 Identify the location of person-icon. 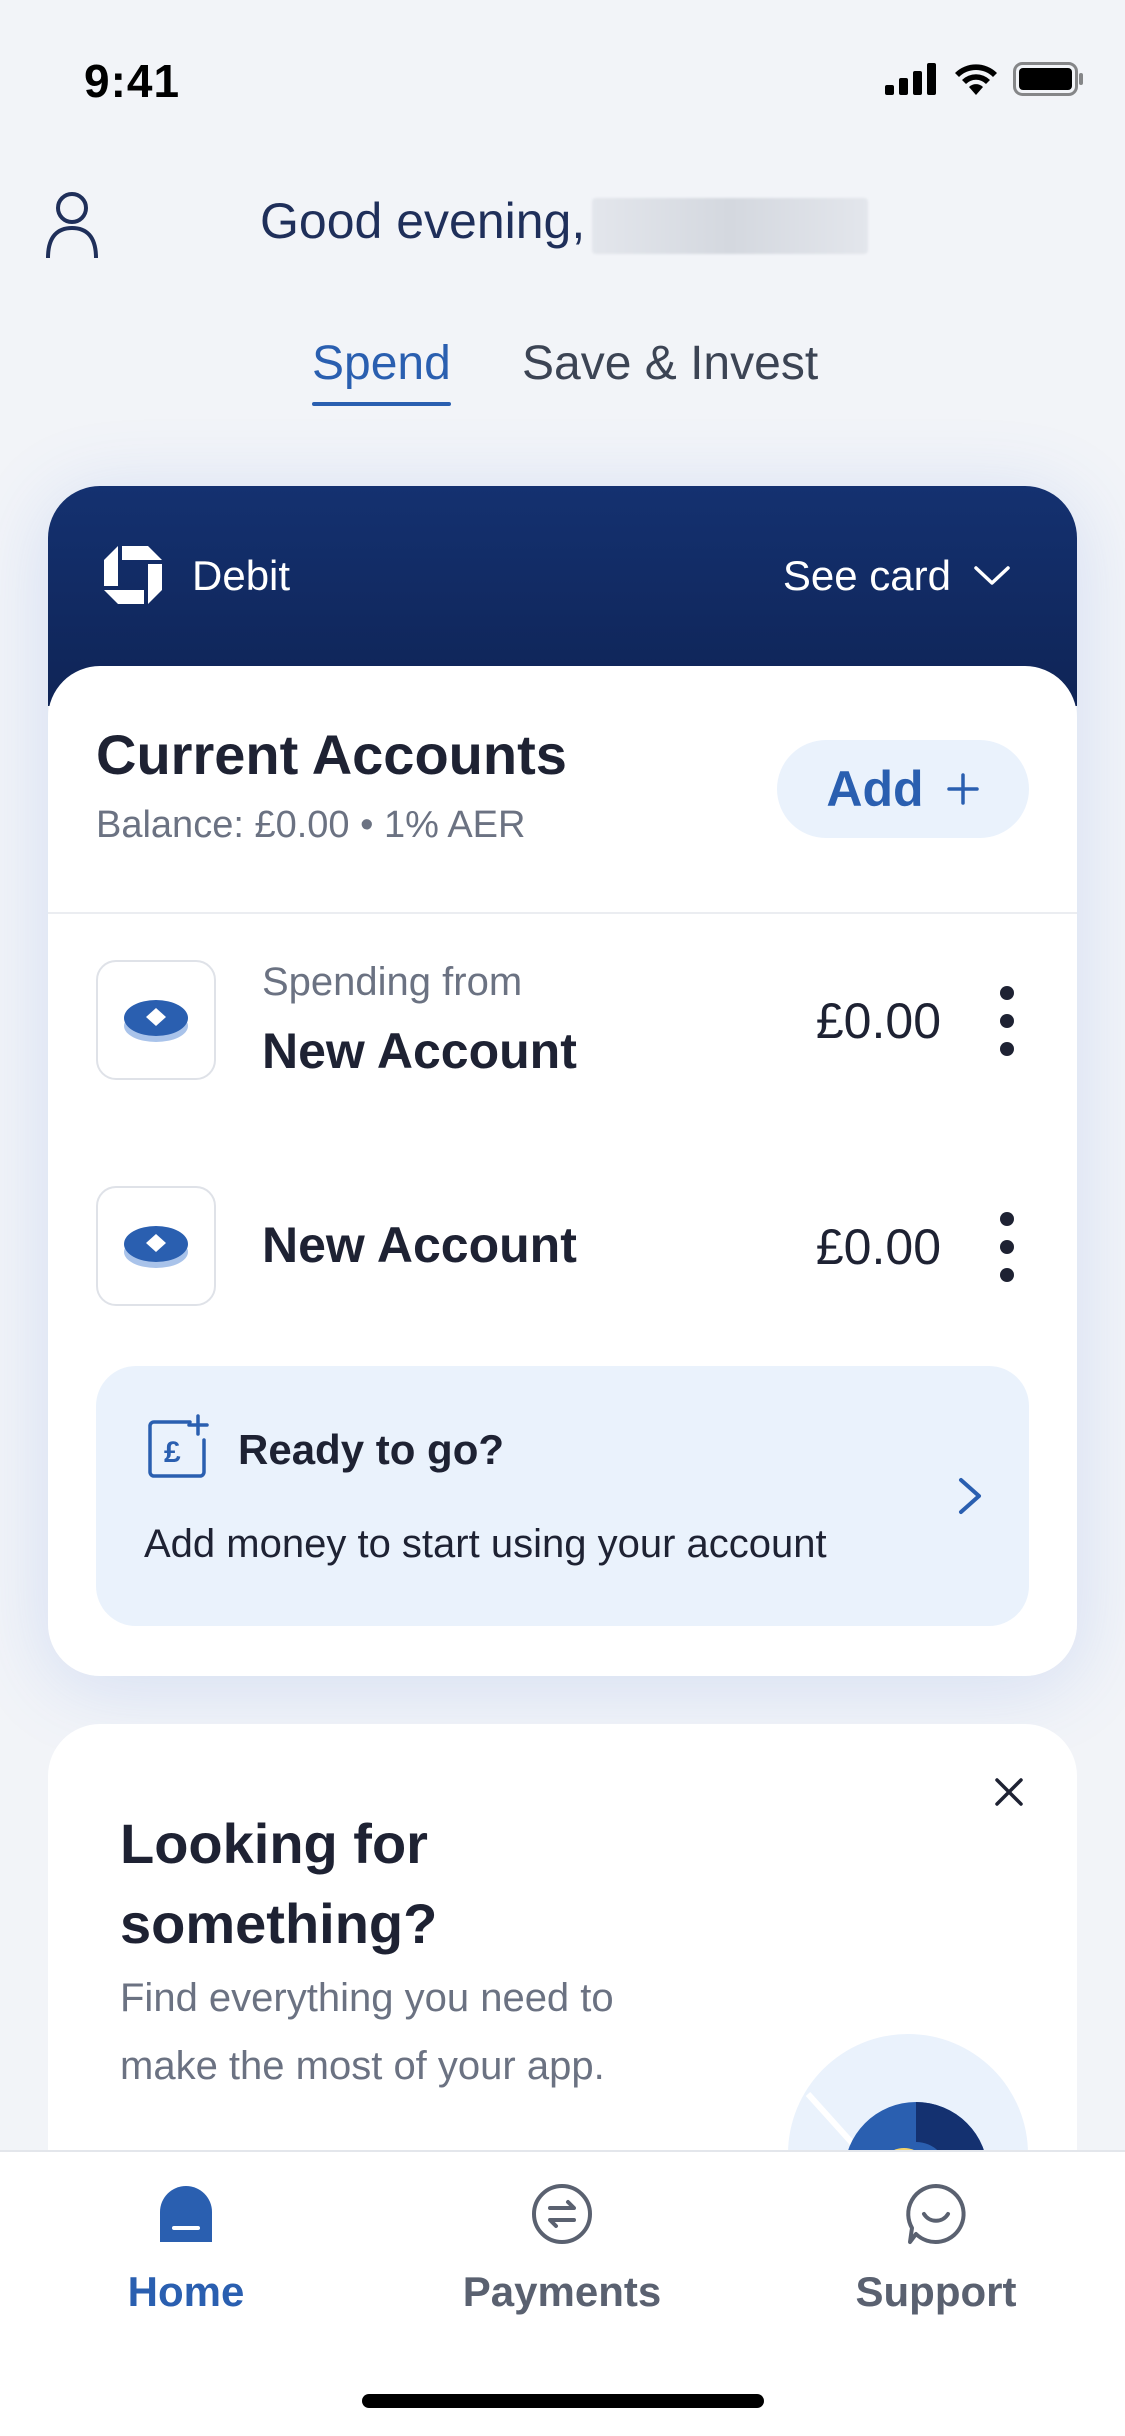
(72, 224).